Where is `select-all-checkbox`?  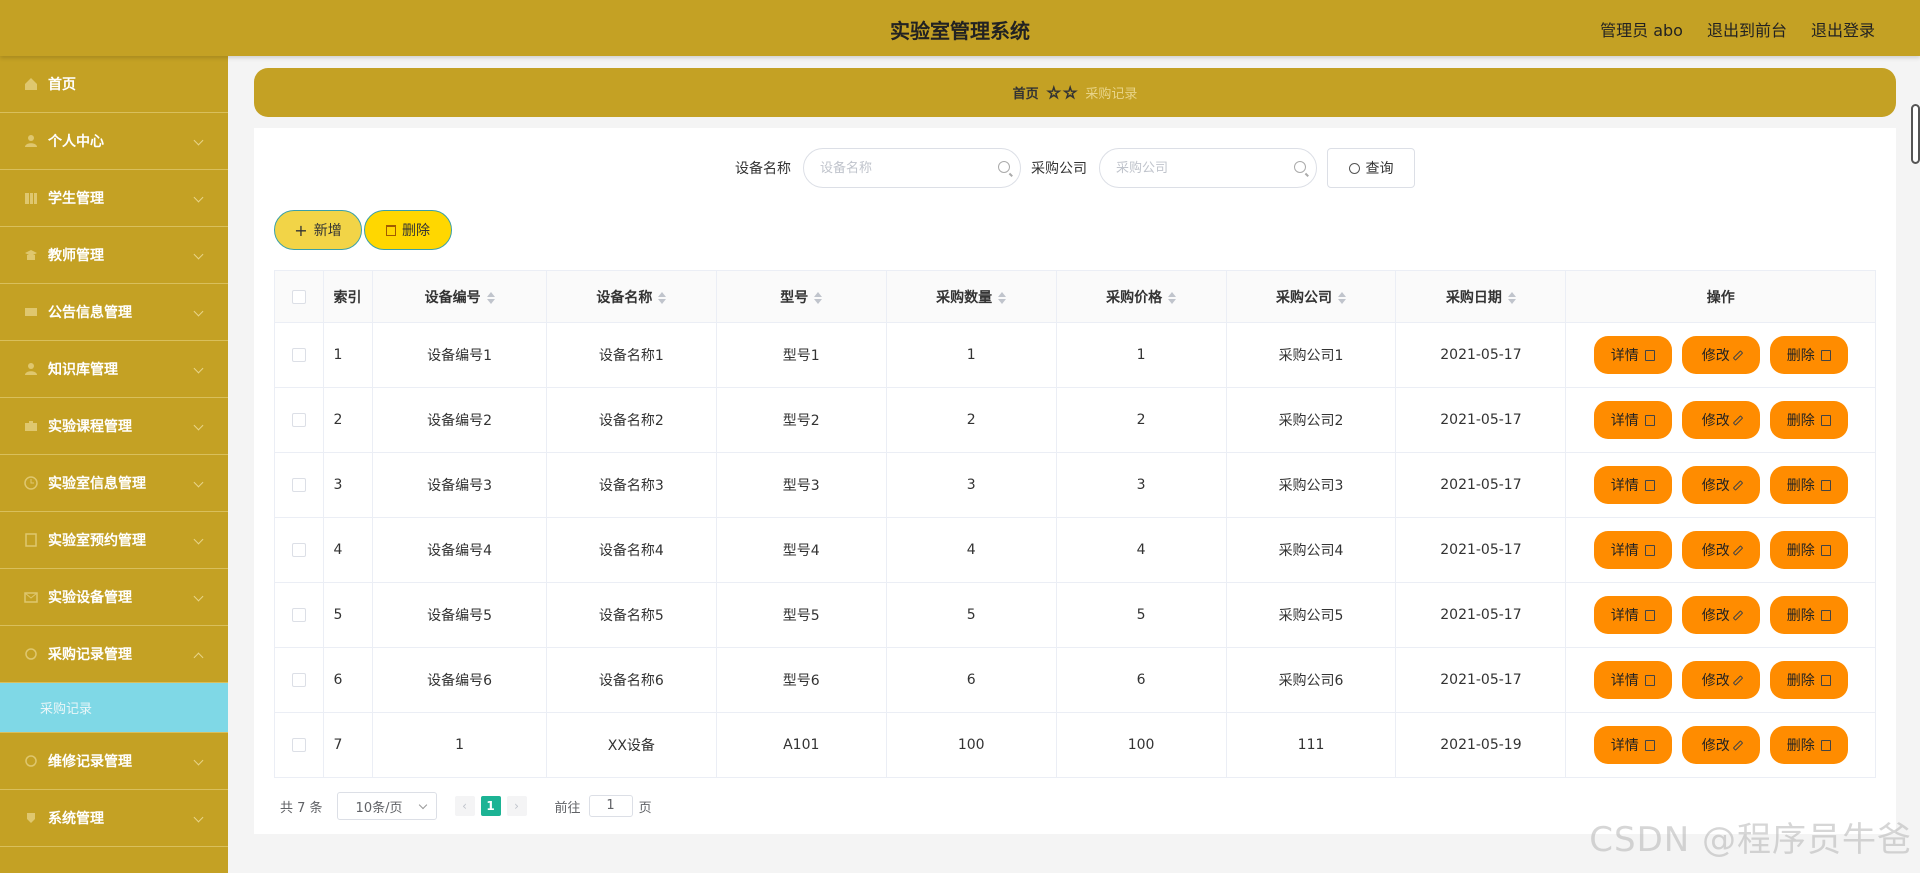
select-all-checkbox is located at coordinates (298, 296).